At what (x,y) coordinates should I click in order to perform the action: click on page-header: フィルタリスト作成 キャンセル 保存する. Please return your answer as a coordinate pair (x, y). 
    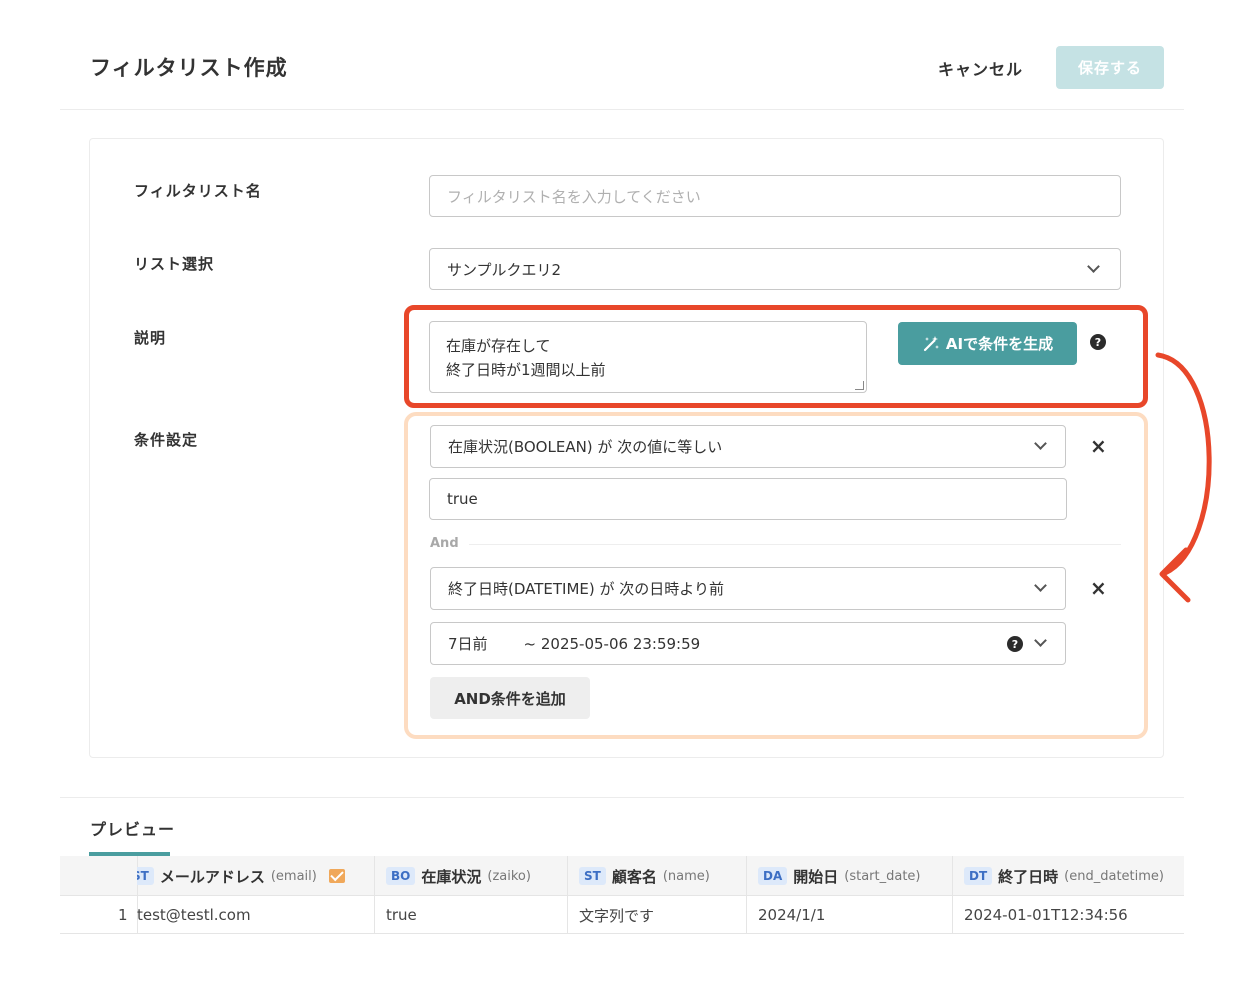
    Looking at the image, I should click on (622, 55).